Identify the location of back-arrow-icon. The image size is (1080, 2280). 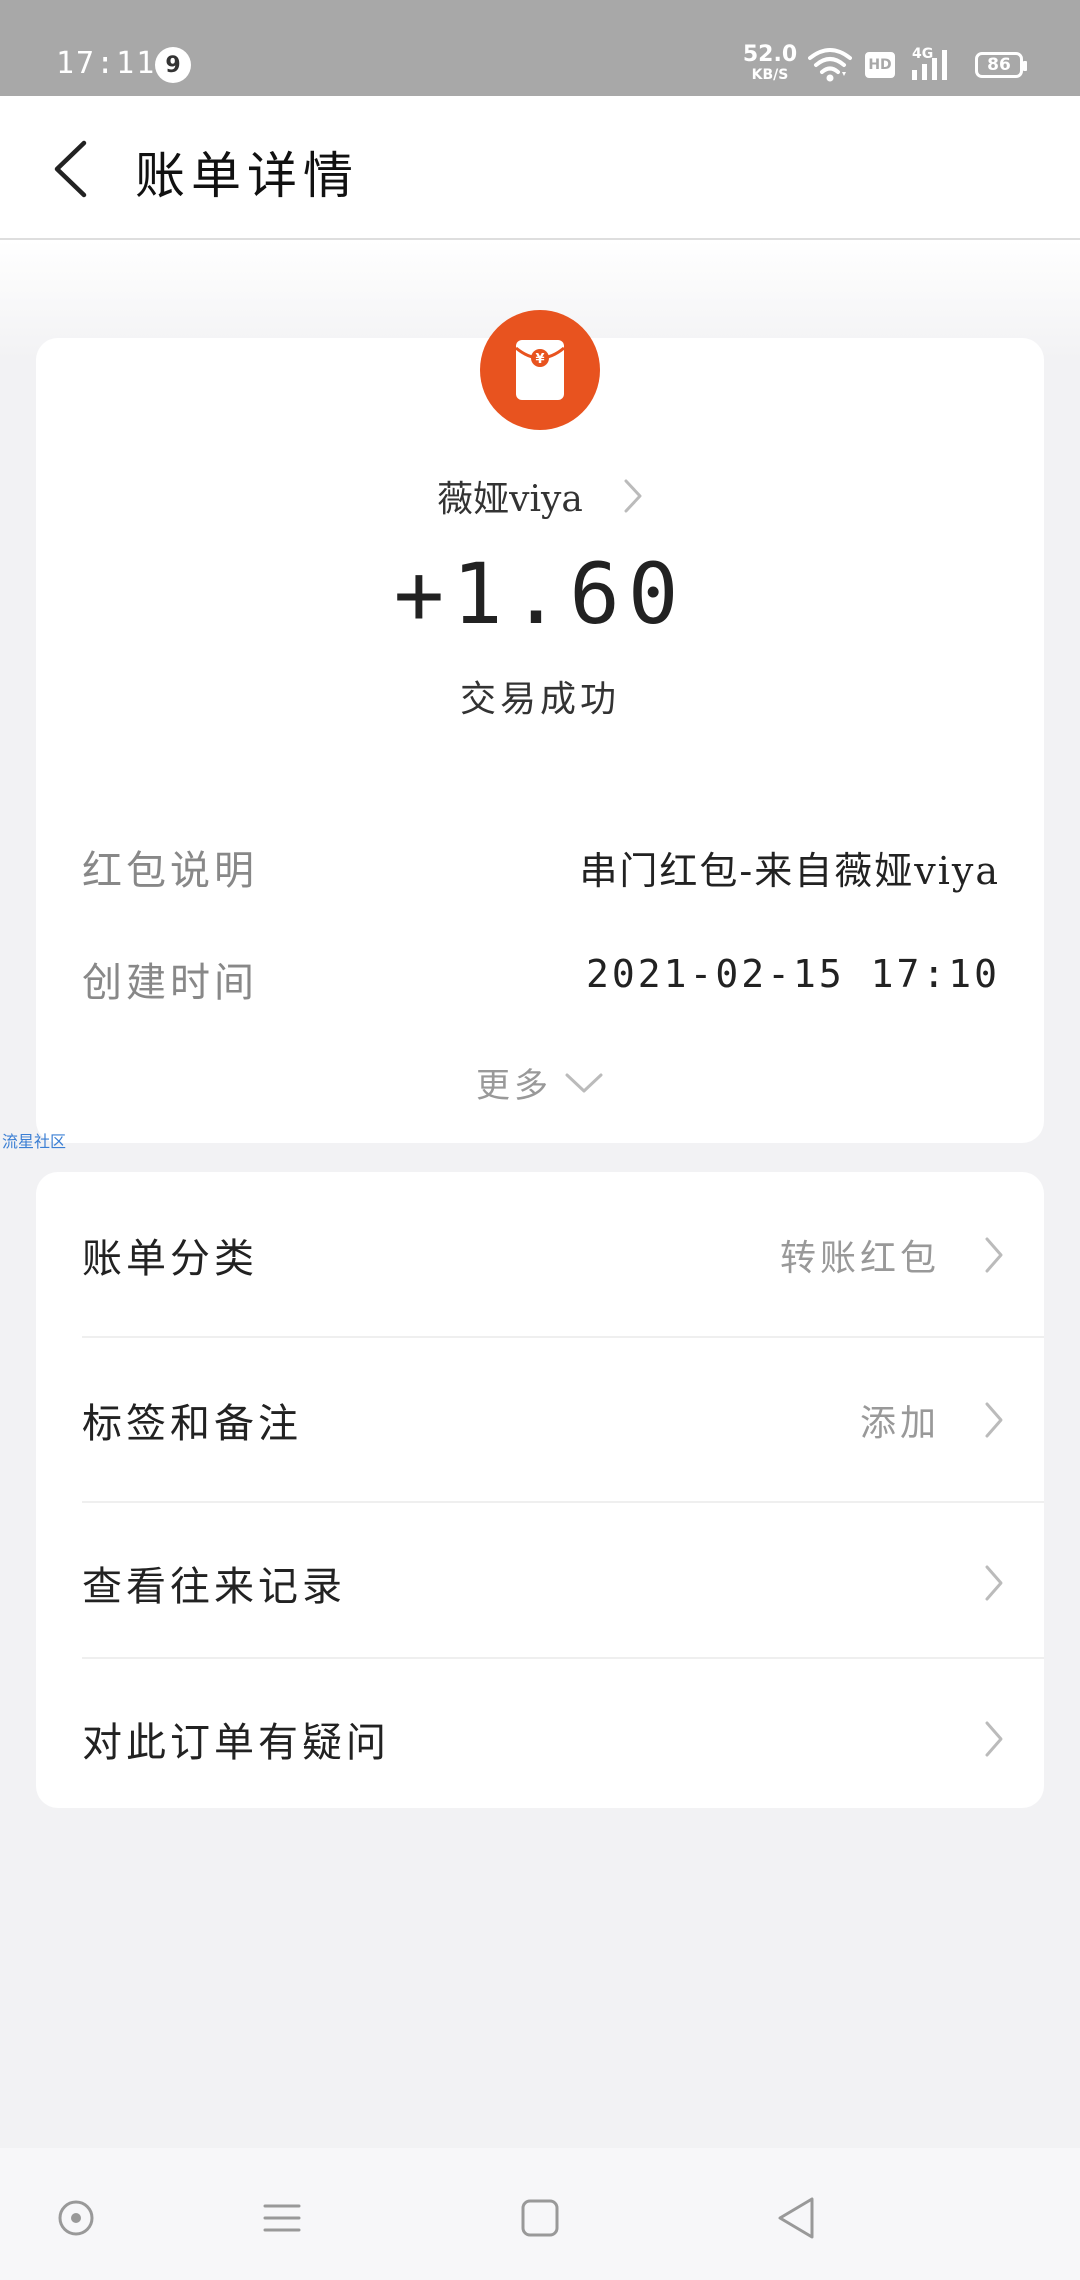
(70, 169).